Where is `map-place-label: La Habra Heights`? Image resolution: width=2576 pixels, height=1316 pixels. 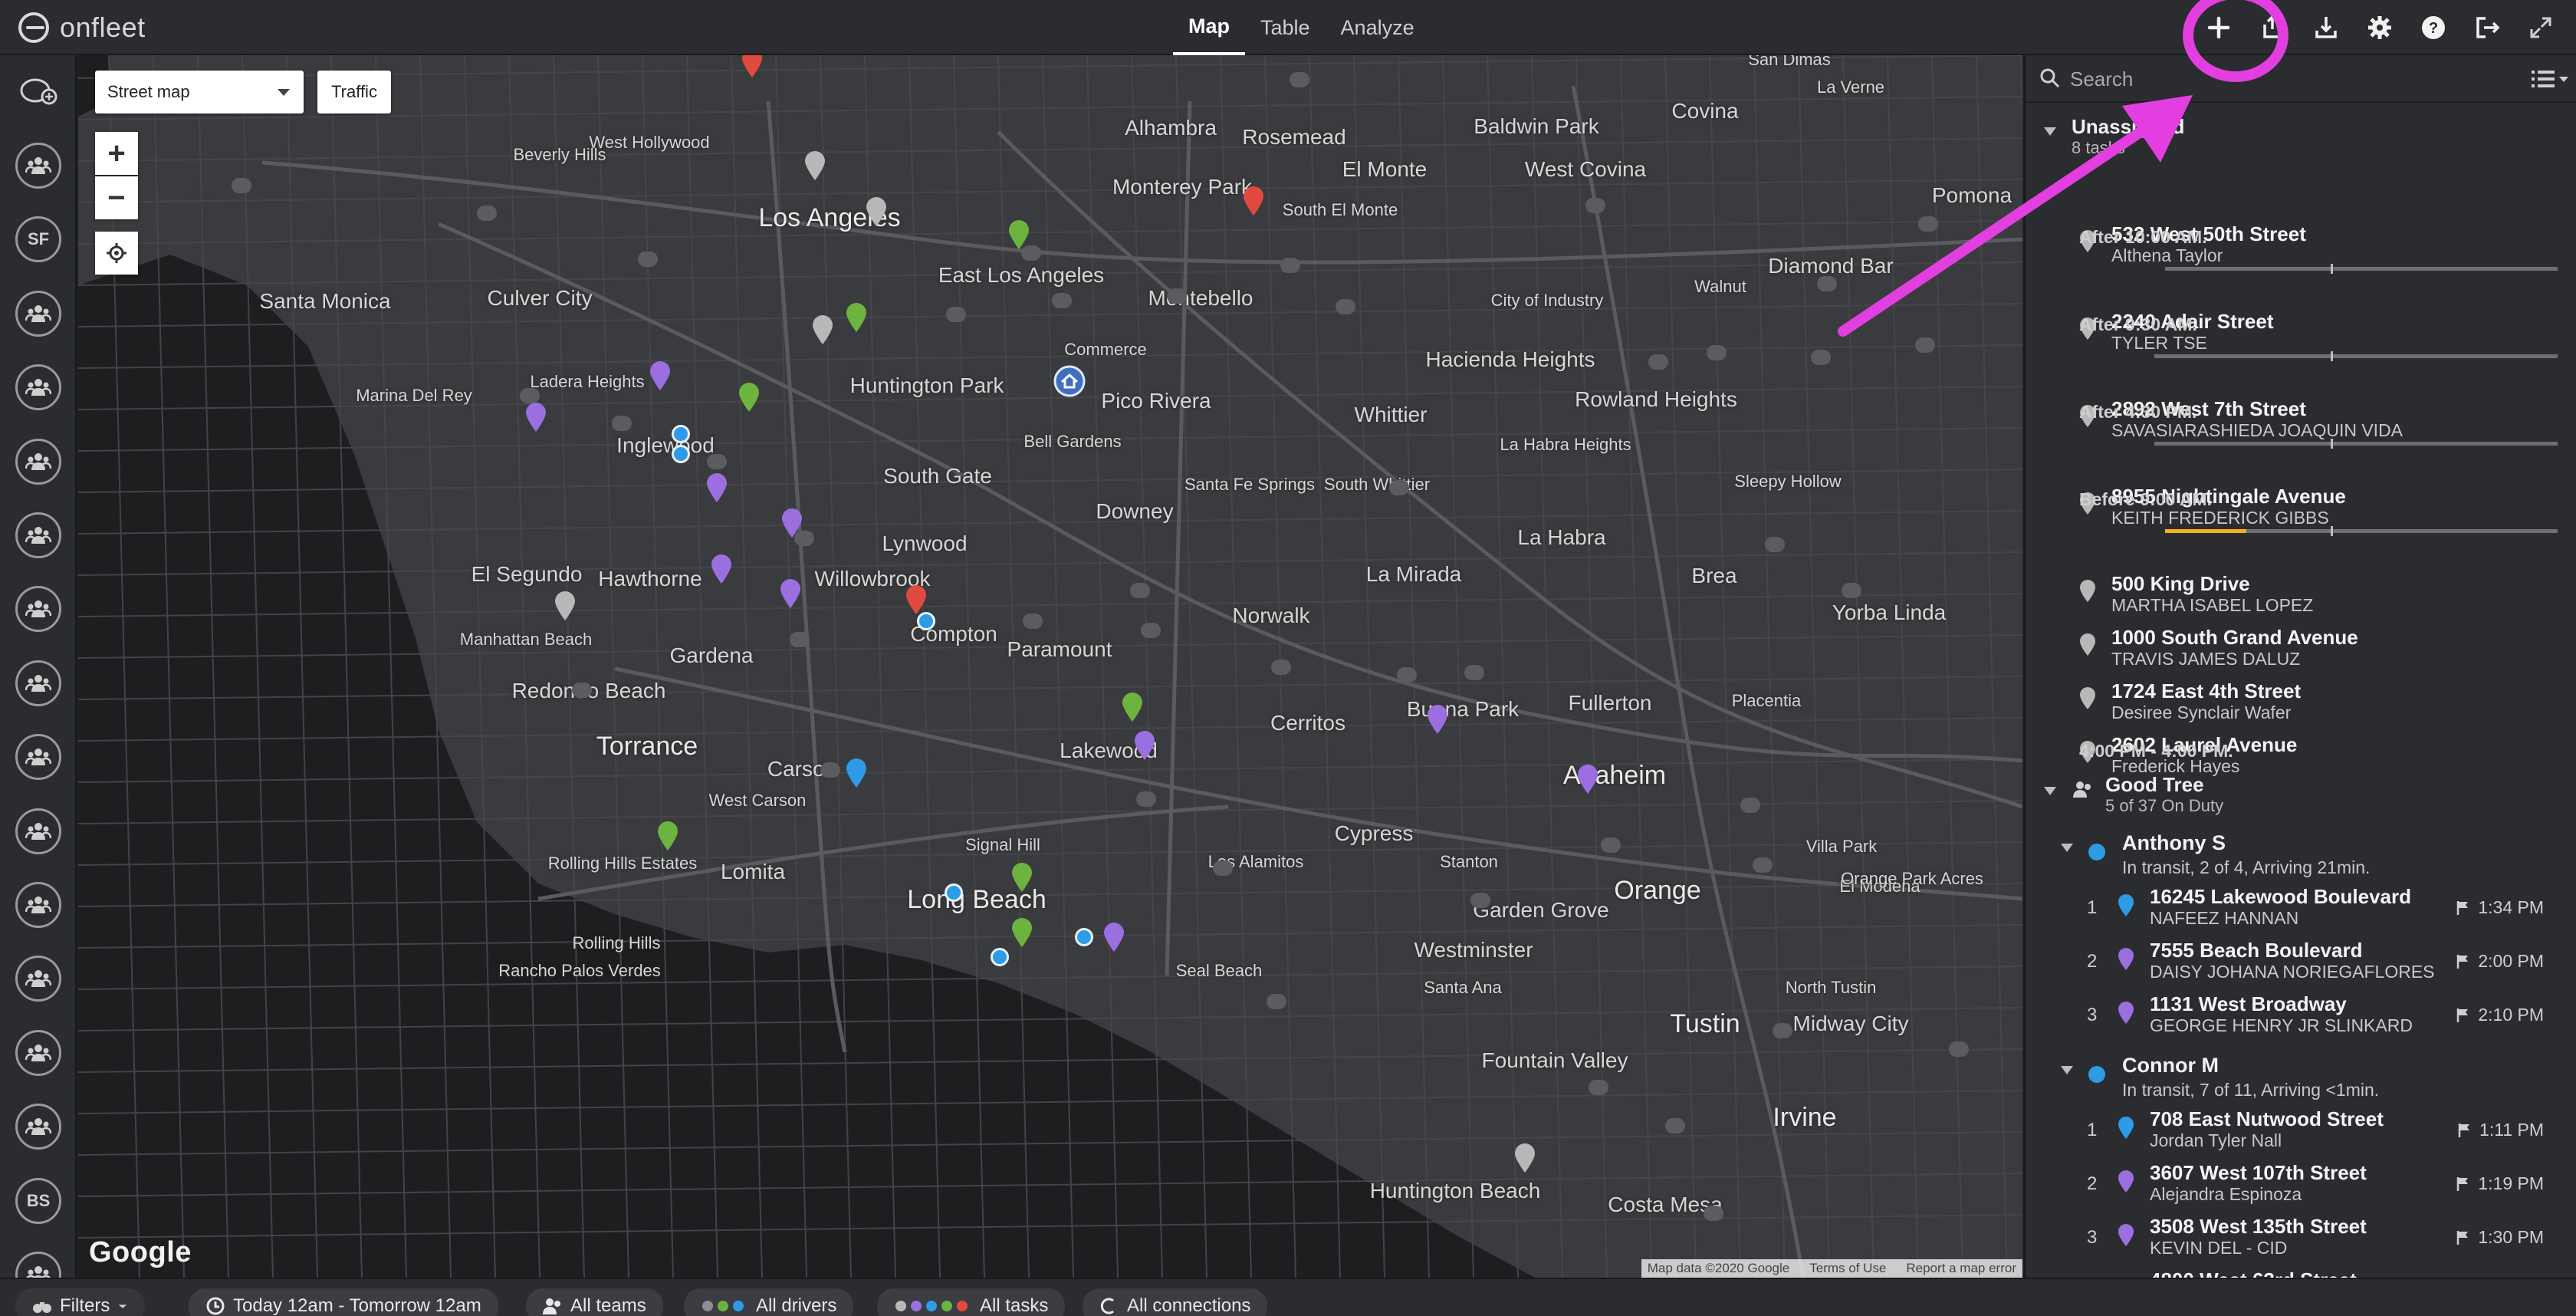 map-place-label: La Habra Heights is located at coordinates (1566, 444).